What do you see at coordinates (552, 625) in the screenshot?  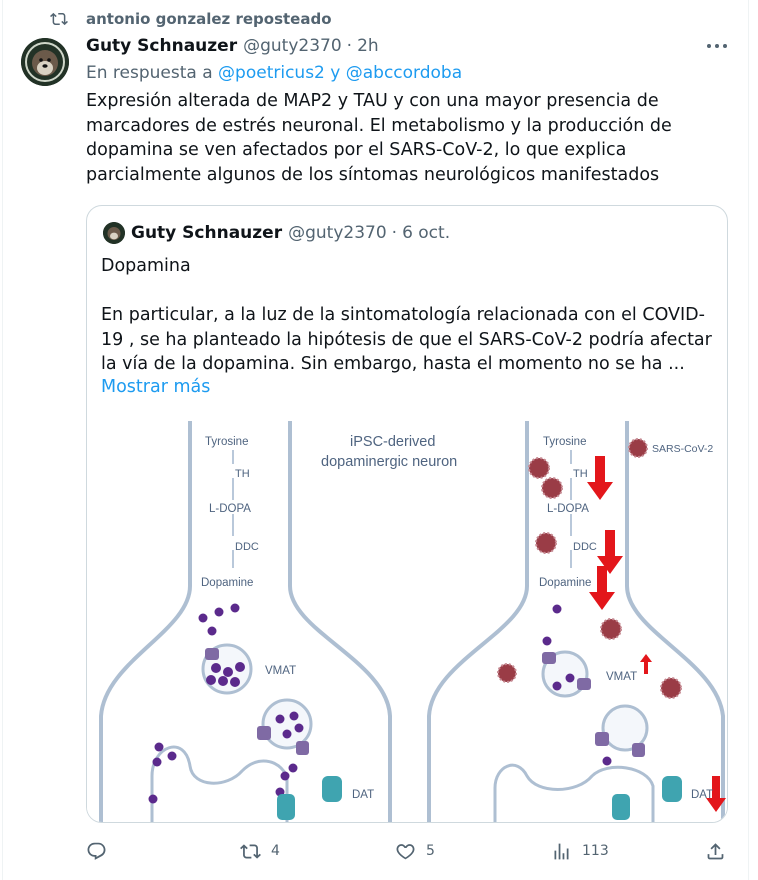 I see `right-dopamine-dots` at bounding box center [552, 625].